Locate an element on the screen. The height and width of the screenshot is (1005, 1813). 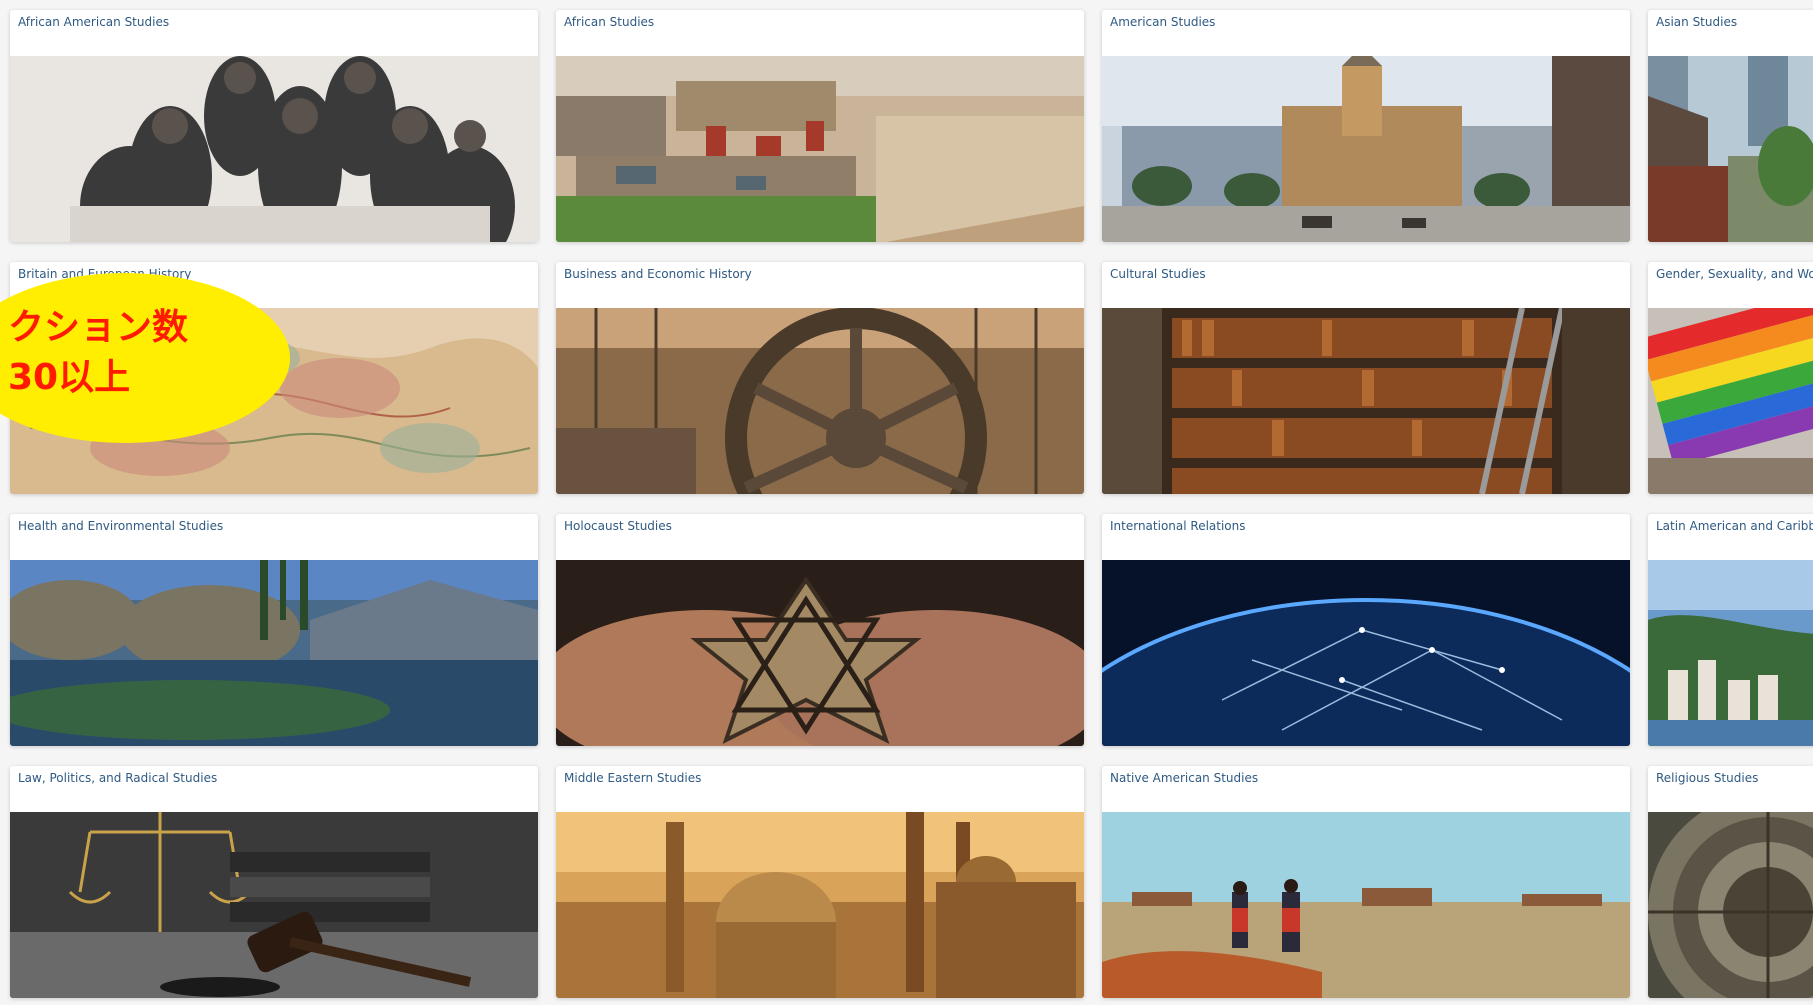
collection-card-asian-studies: Asian Studies is located at coordinates (1730, 126).